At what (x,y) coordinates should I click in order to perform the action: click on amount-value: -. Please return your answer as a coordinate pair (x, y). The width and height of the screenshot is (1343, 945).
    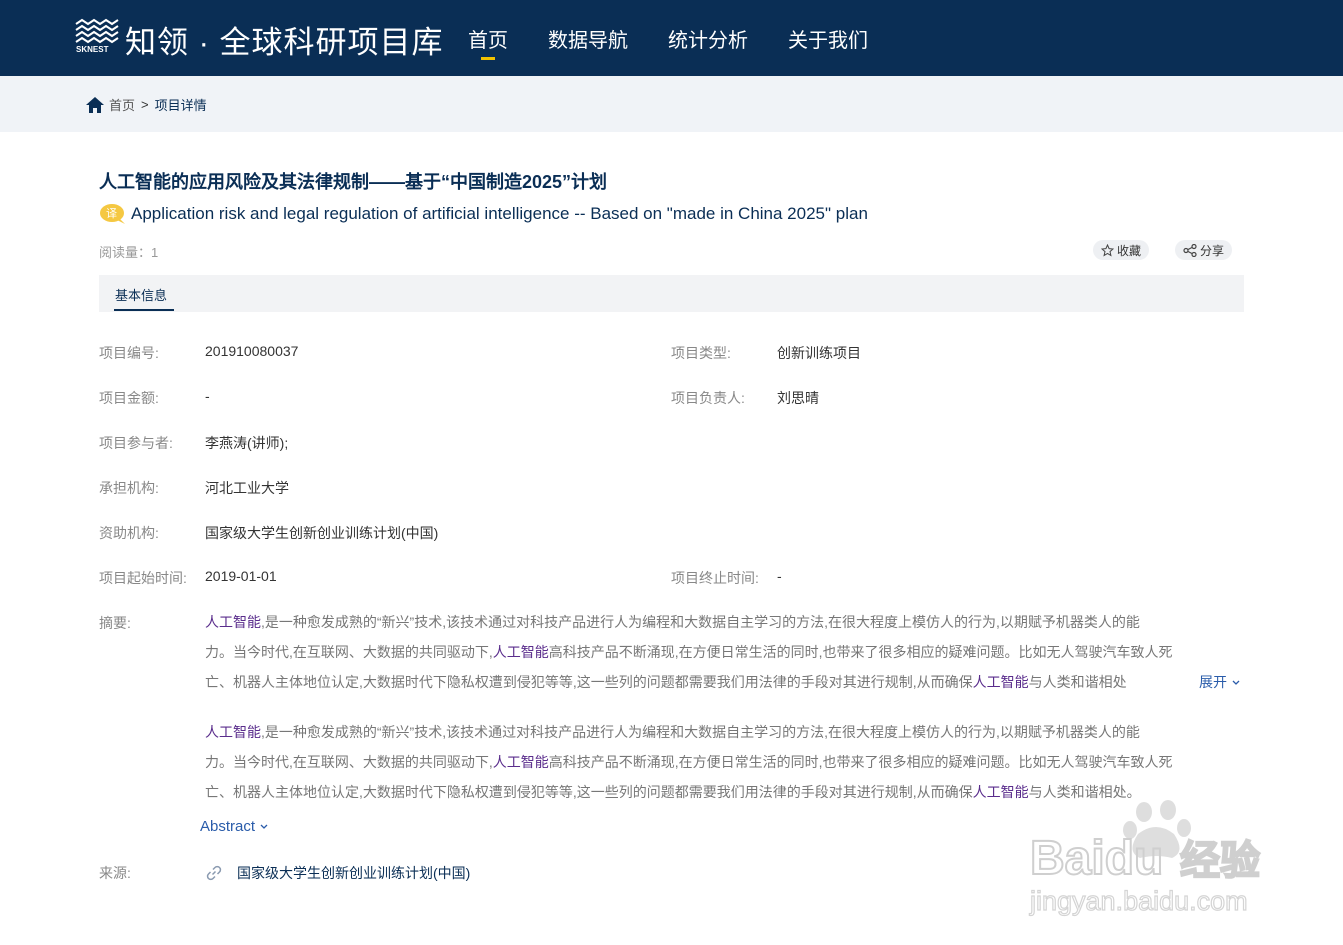
    Looking at the image, I should click on (207, 396).